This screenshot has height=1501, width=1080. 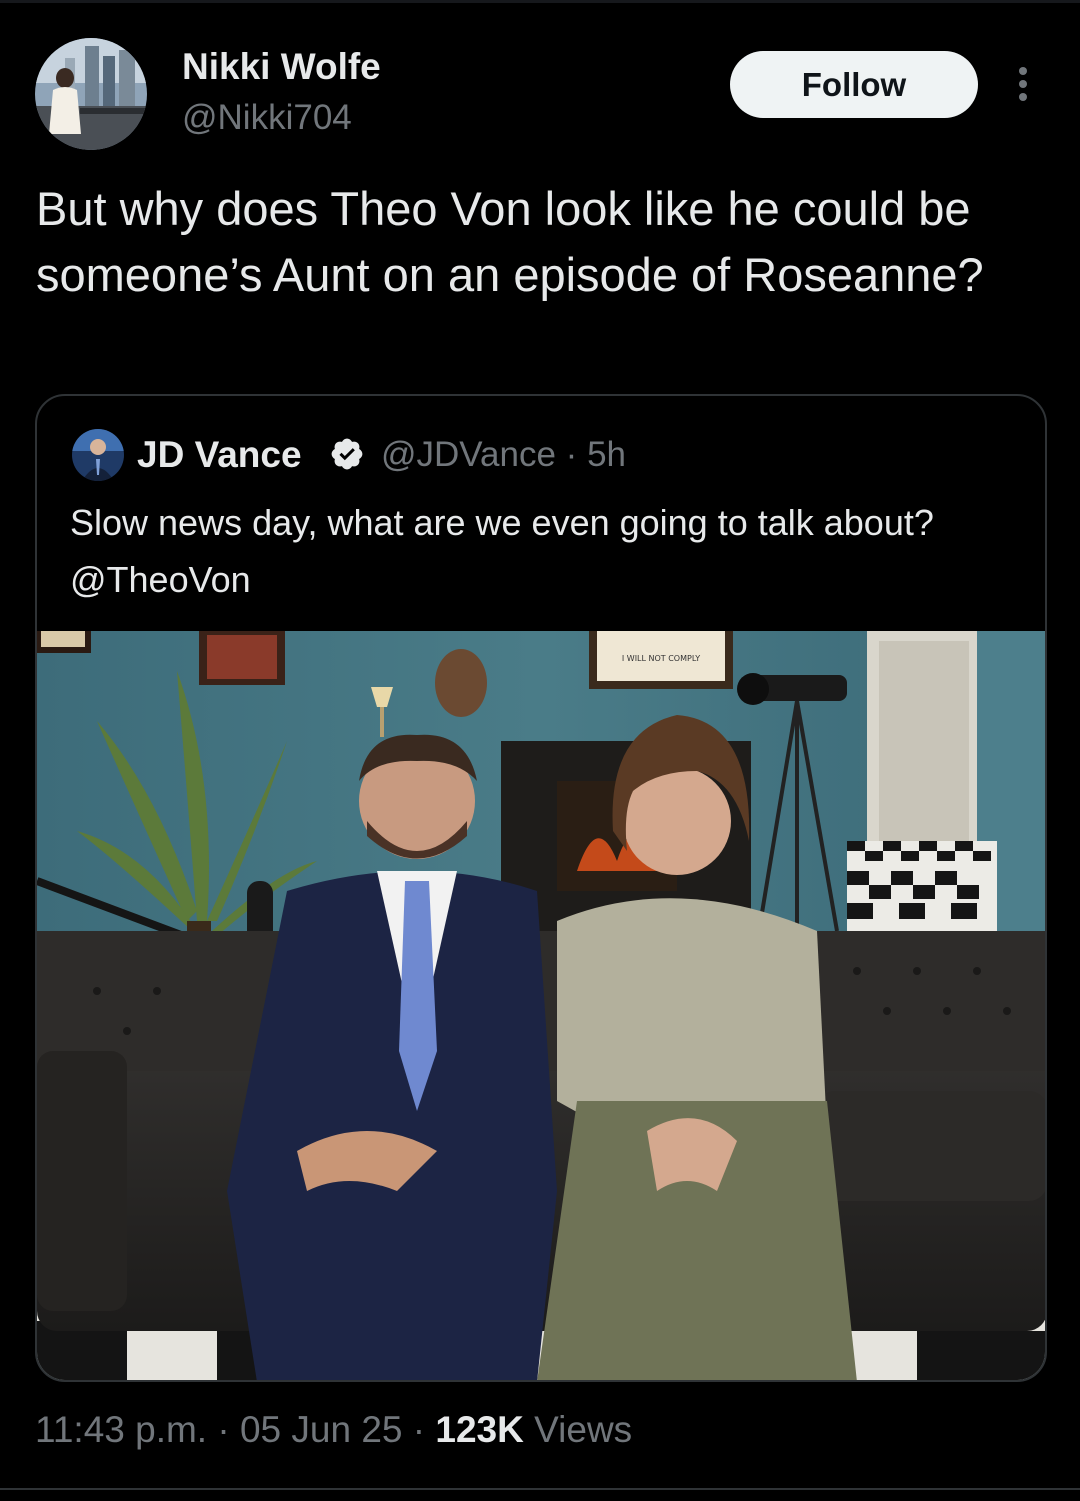 I want to click on author-name: Nikki Wolfe, so click(x=281, y=67).